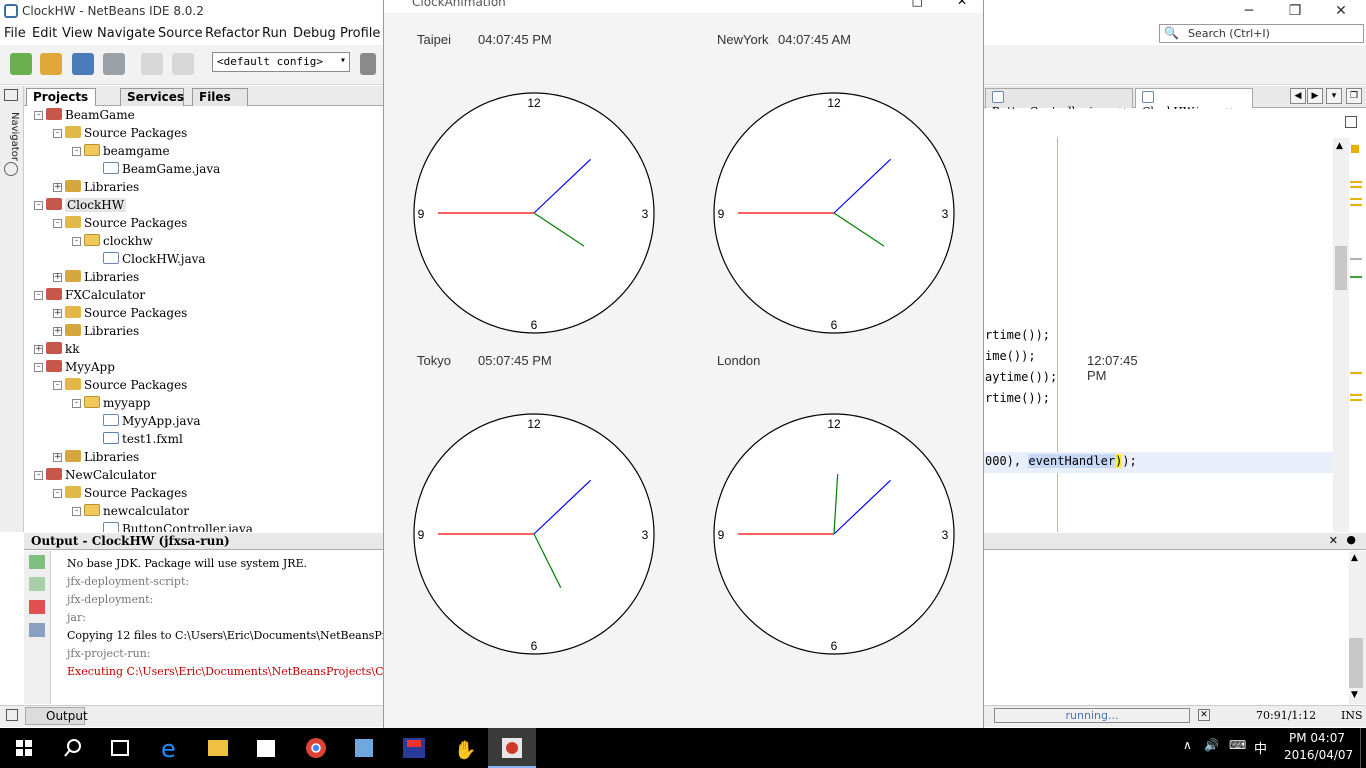 This screenshot has width=1366, height=768. I want to click on menu-refactor: Refactor, so click(232, 33).